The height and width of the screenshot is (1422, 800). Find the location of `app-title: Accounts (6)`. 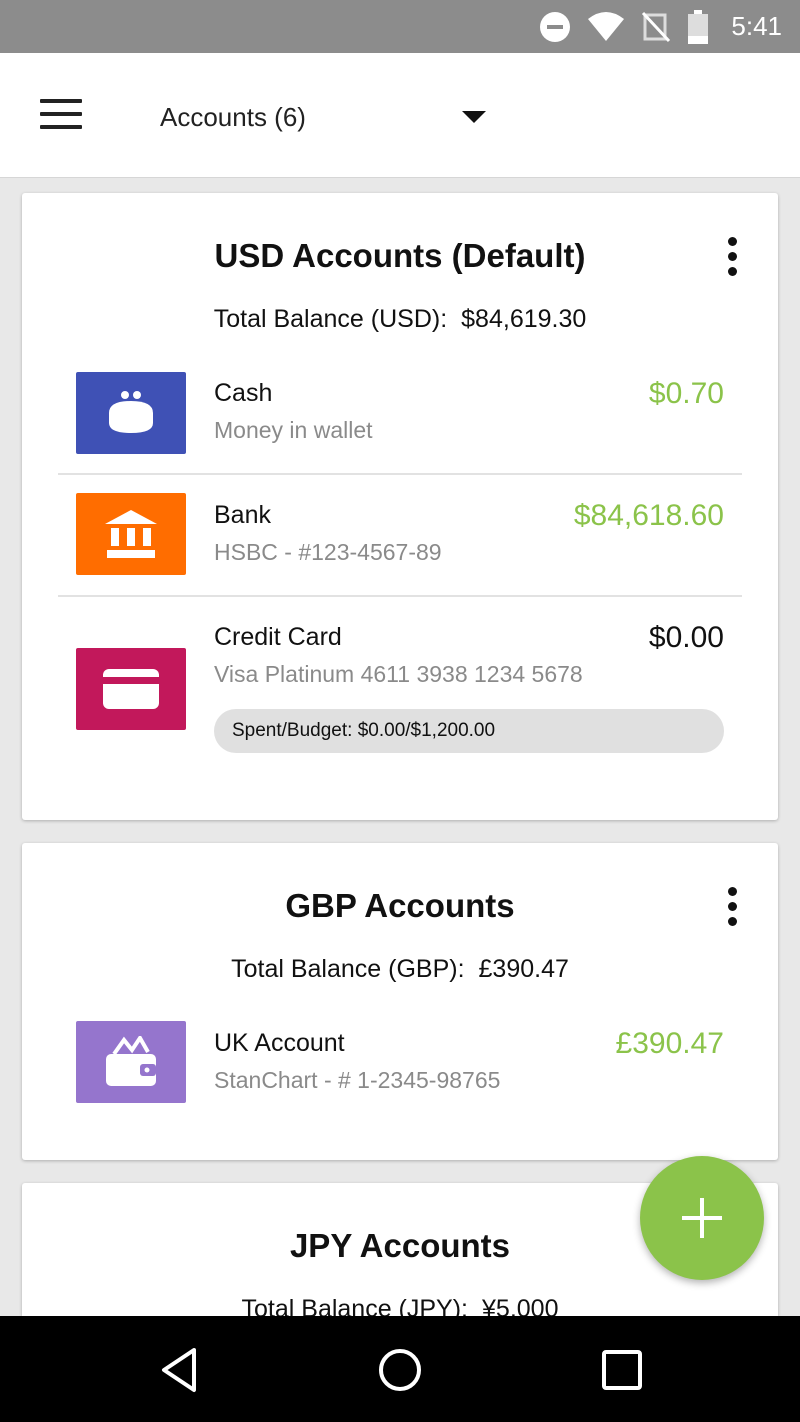

app-title: Accounts (6) is located at coordinates (233, 117).